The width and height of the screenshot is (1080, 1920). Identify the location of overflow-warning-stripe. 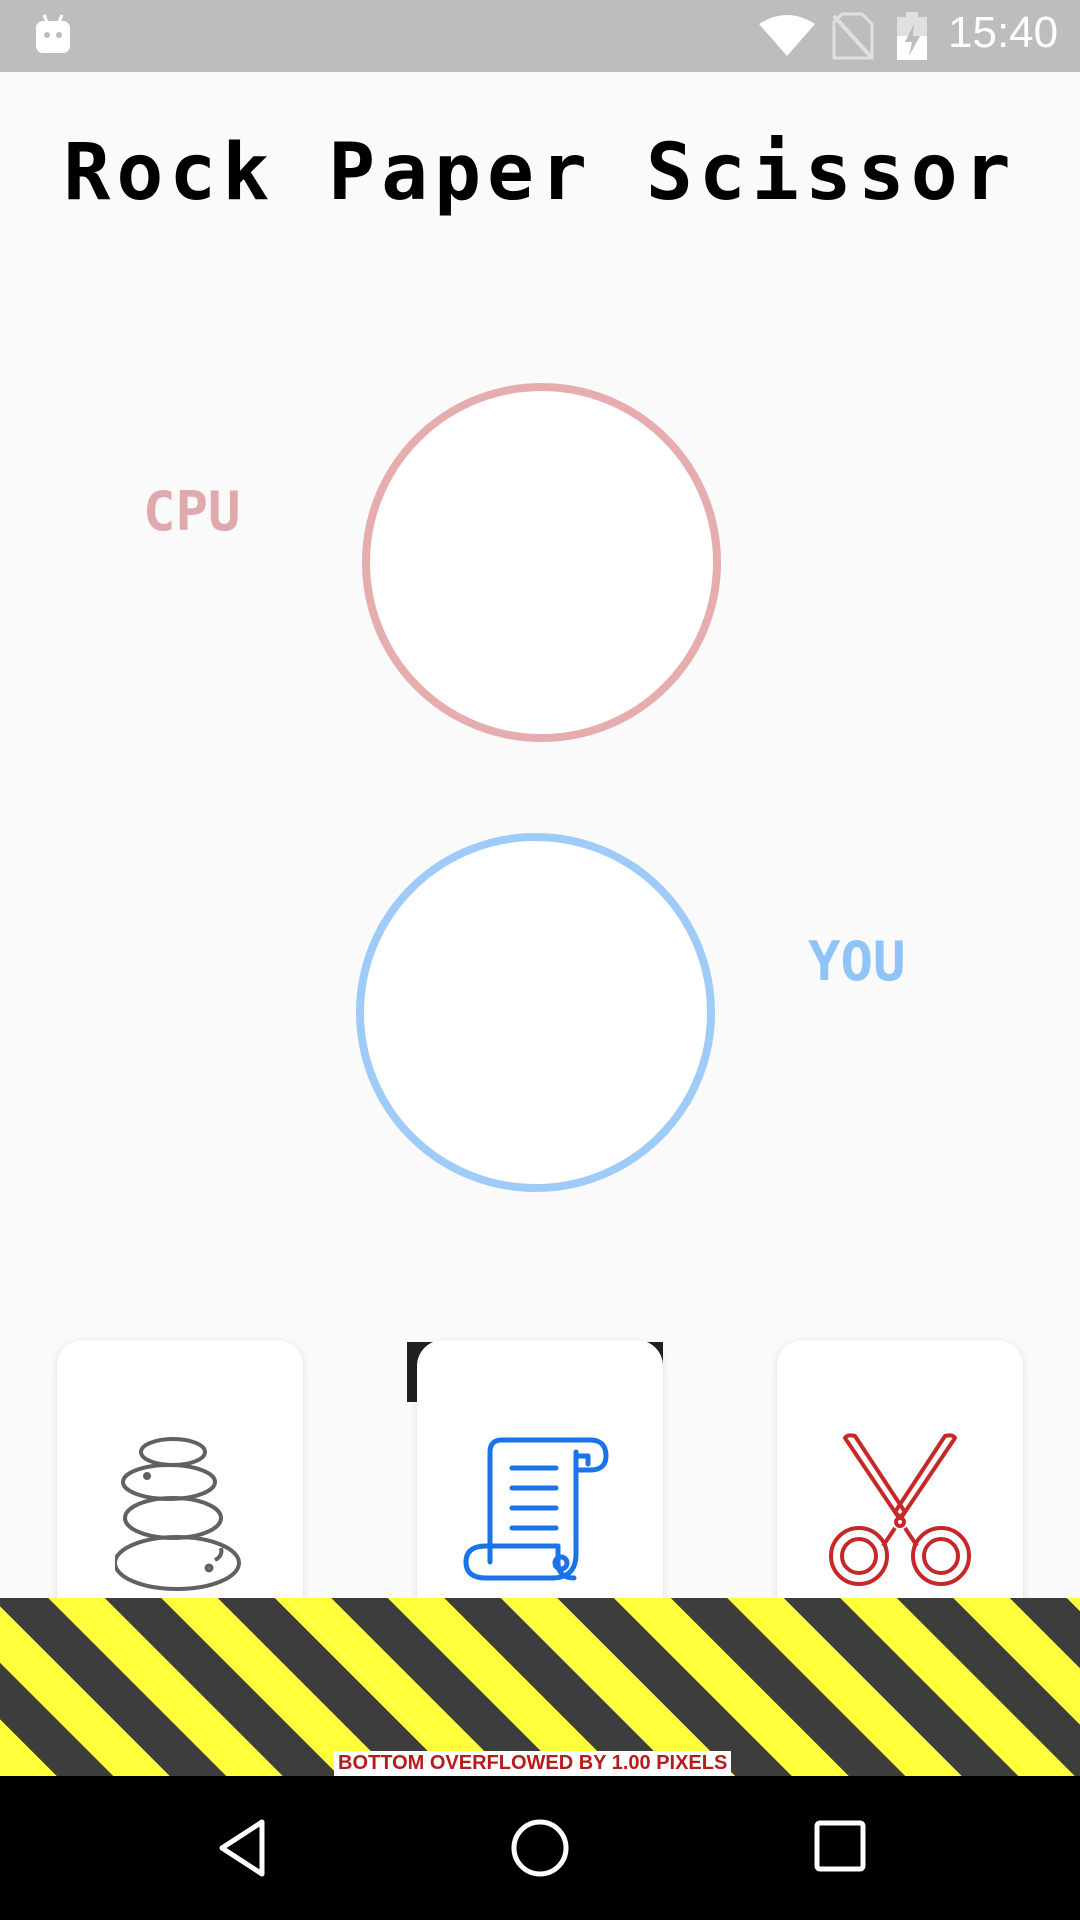
(540, 1687).